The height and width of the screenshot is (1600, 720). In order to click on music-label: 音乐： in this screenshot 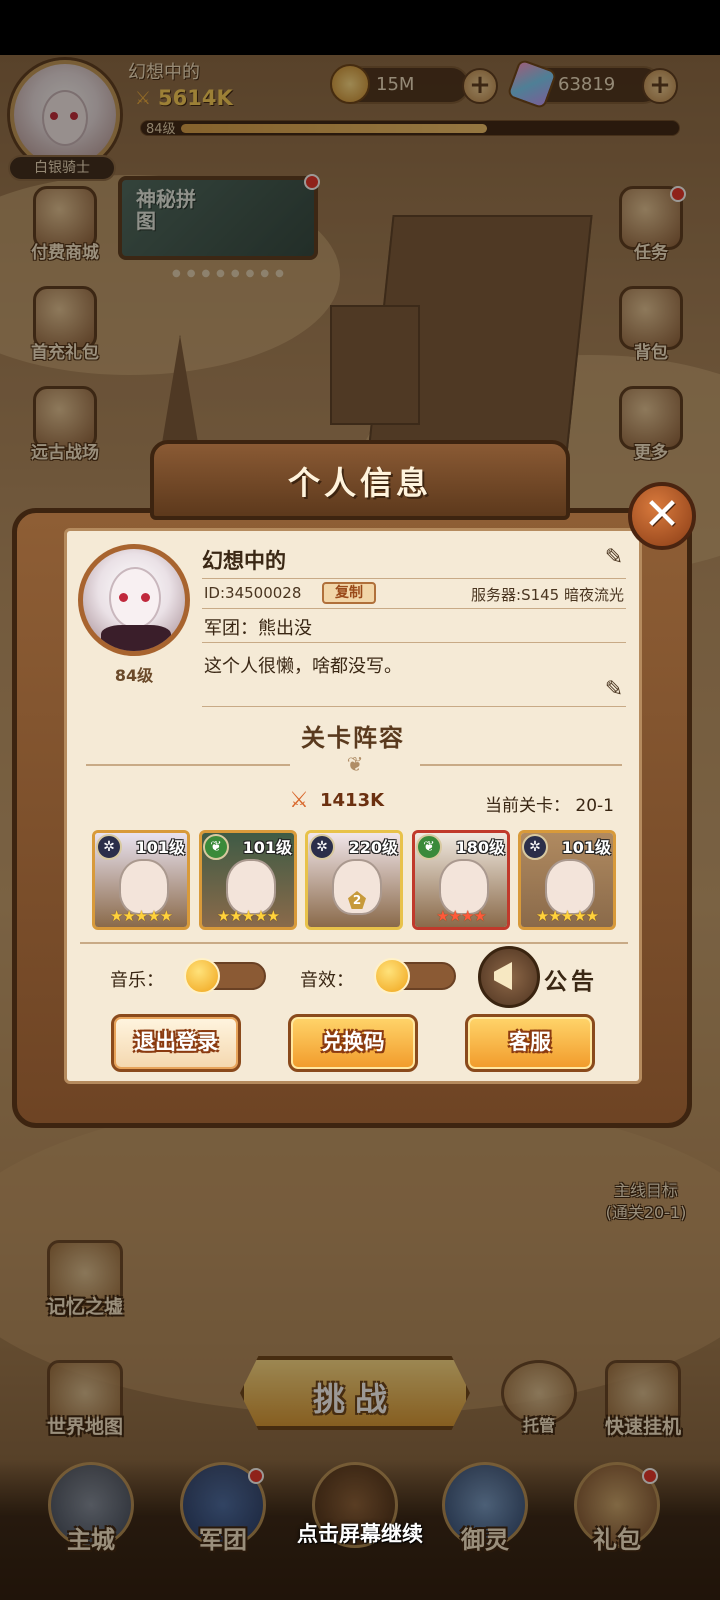, I will do `click(137, 980)`.